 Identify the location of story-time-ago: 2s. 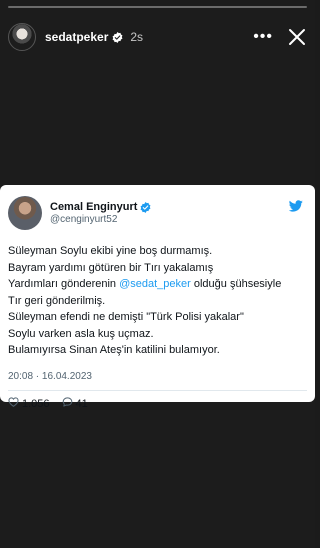
(137, 37).